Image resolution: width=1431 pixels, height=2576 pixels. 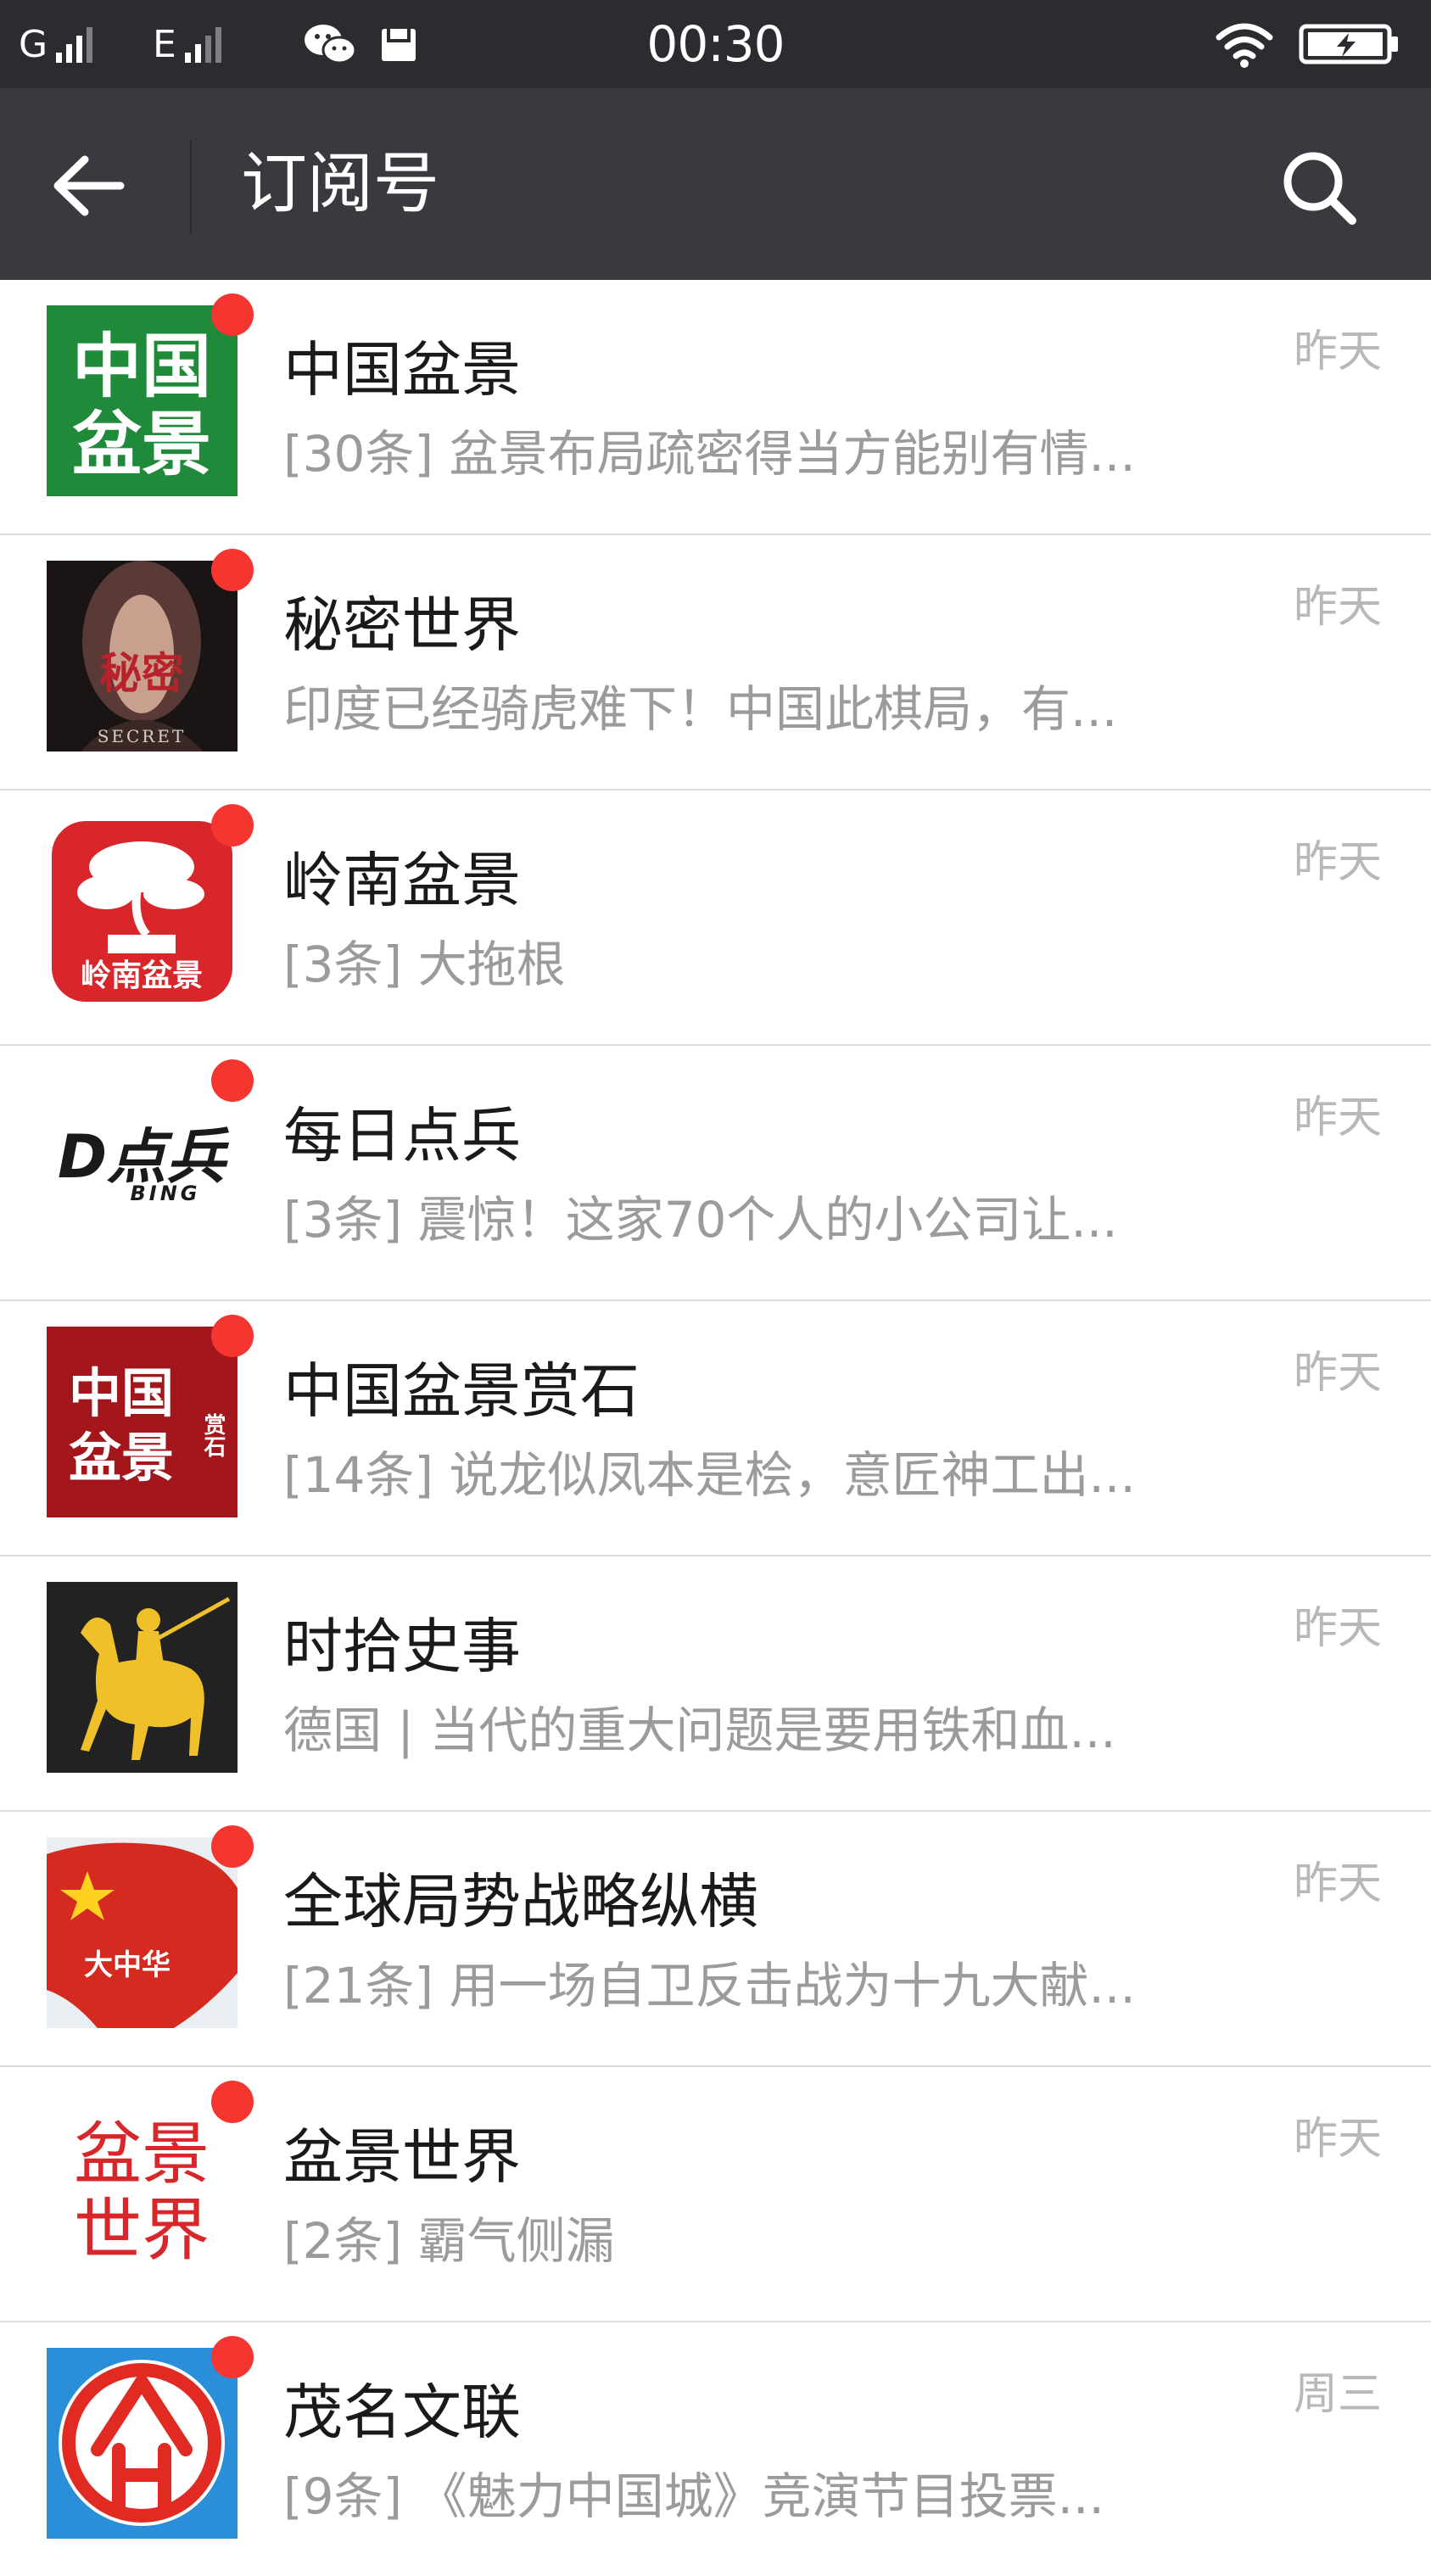 I want to click on message-preview: [2条] 霸气侧漏, so click(x=449, y=2241).